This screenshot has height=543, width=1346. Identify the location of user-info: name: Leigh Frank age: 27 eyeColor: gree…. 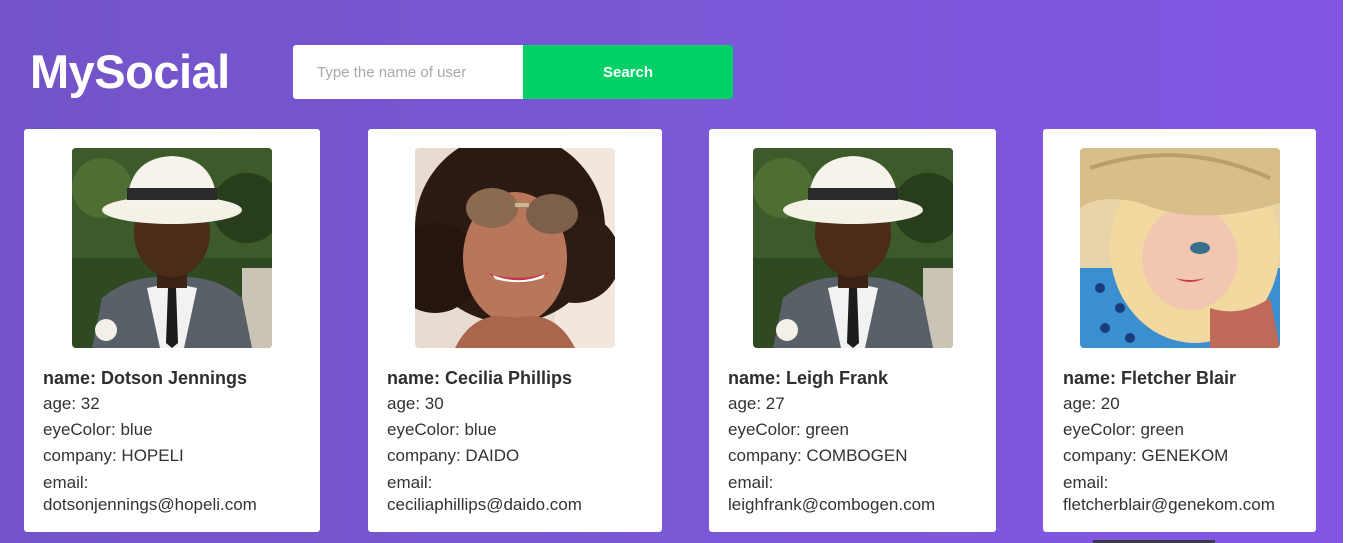
(831, 440).